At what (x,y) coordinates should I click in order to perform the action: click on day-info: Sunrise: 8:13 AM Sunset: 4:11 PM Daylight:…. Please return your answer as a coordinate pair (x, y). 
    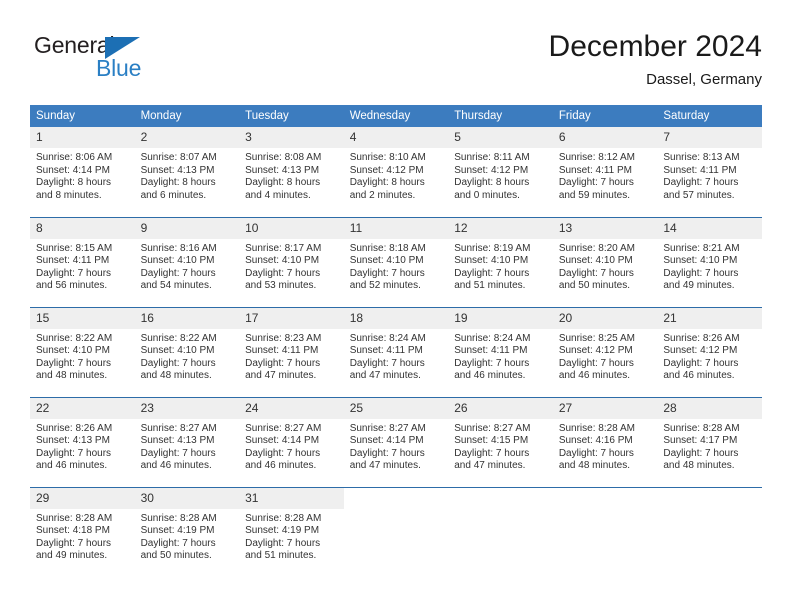
    Looking at the image, I should click on (709, 175).